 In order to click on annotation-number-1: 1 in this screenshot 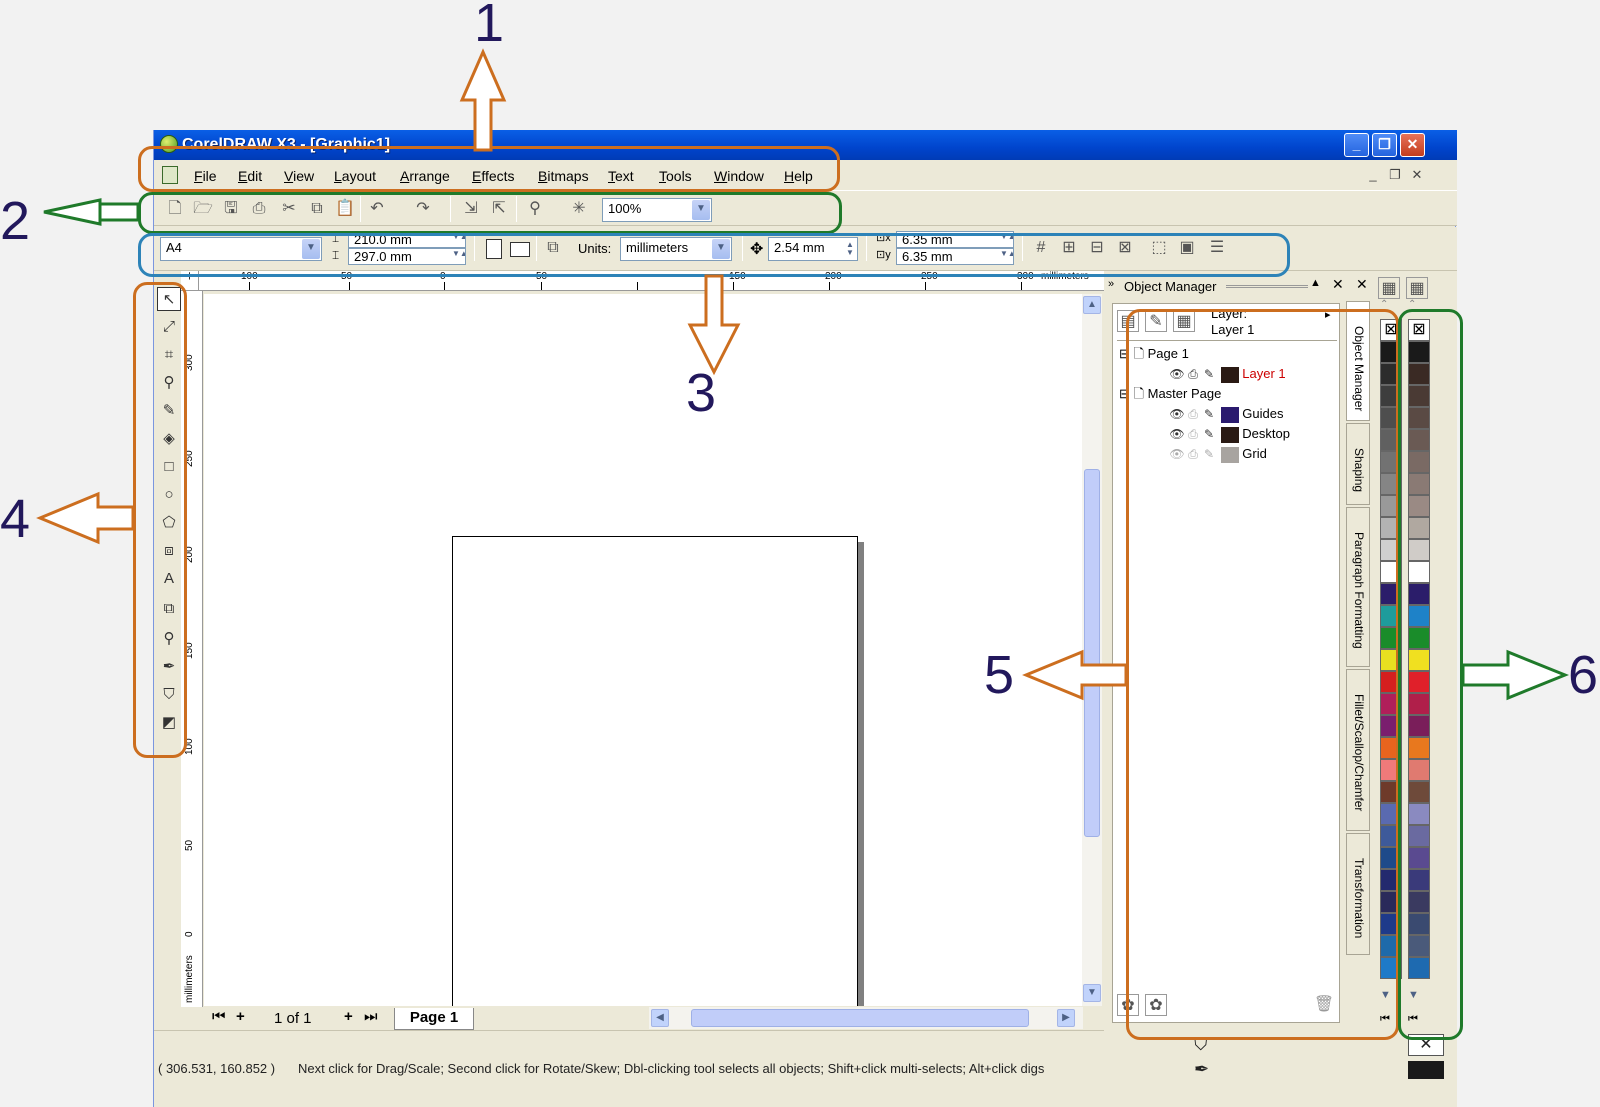, I will do `click(489, 26)`.